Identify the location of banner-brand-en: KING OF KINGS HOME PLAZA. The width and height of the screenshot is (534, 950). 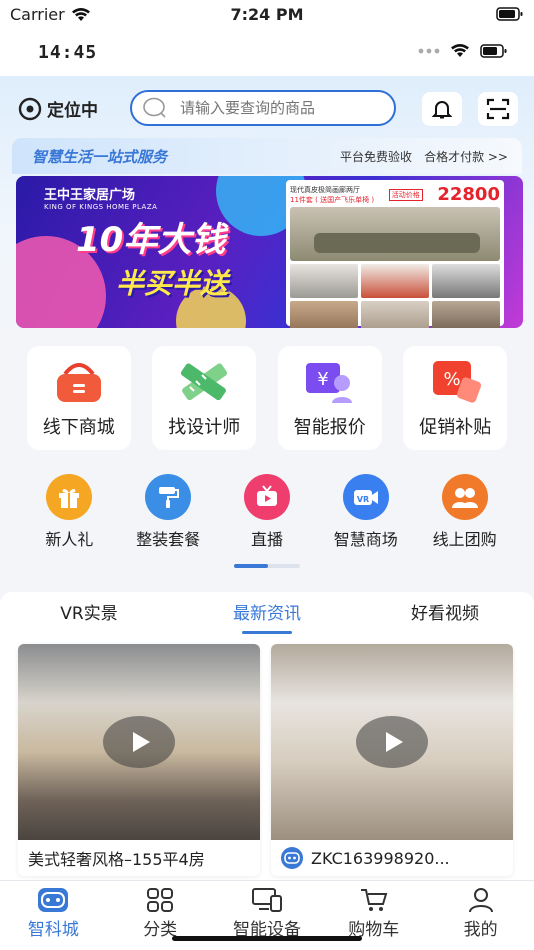
(101, 207).